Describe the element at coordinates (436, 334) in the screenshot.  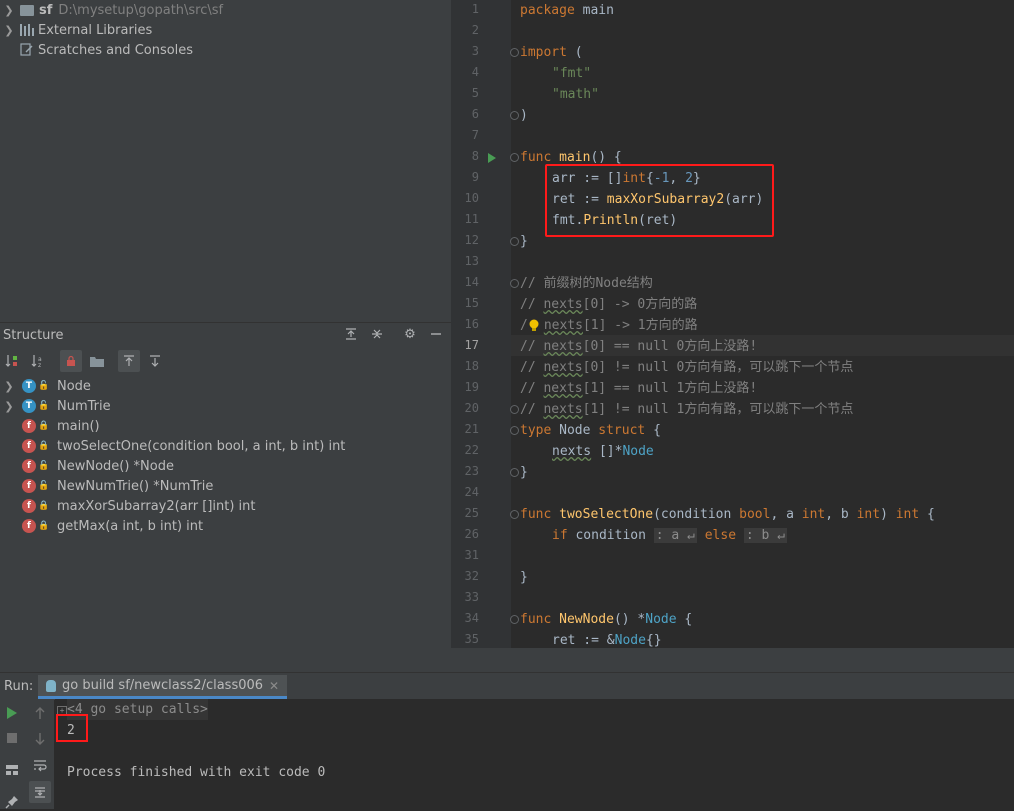
I see `minimize-icon` at that location.